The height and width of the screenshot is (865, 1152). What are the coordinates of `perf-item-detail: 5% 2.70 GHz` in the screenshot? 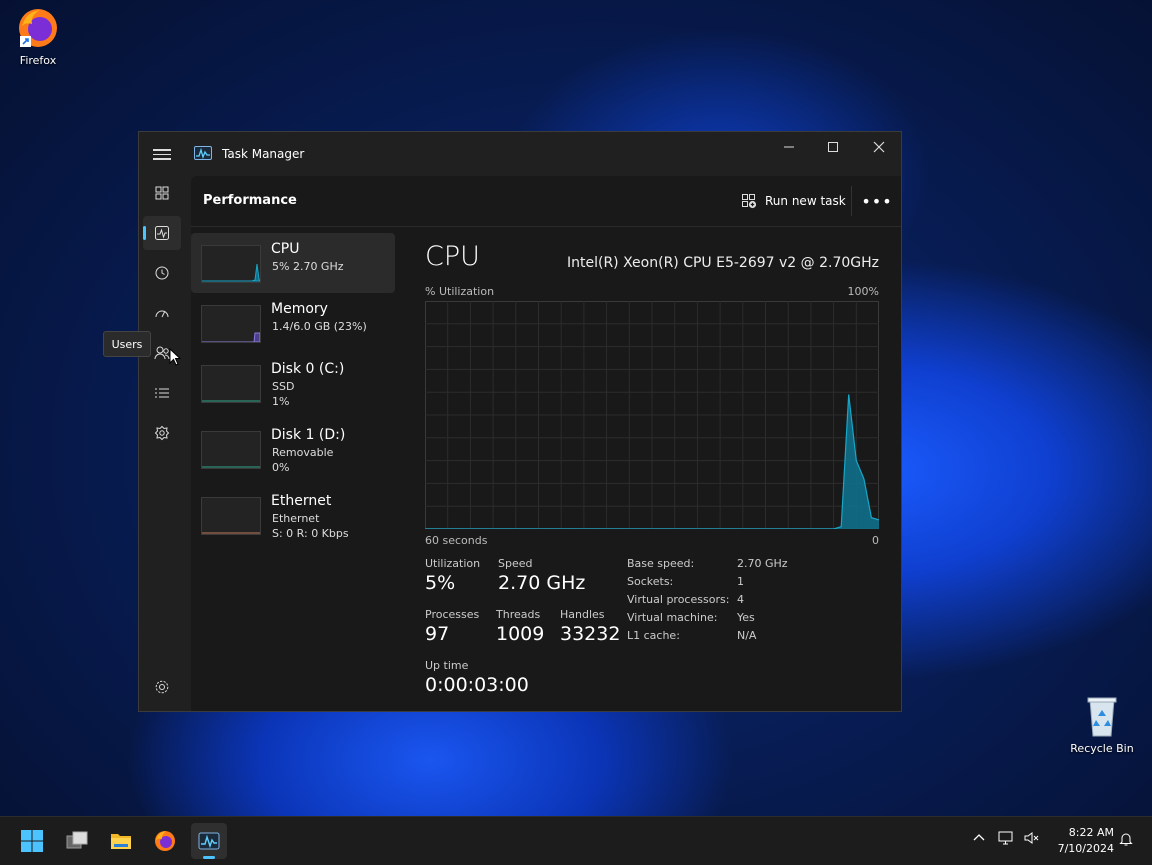 It's located at (308, 266).